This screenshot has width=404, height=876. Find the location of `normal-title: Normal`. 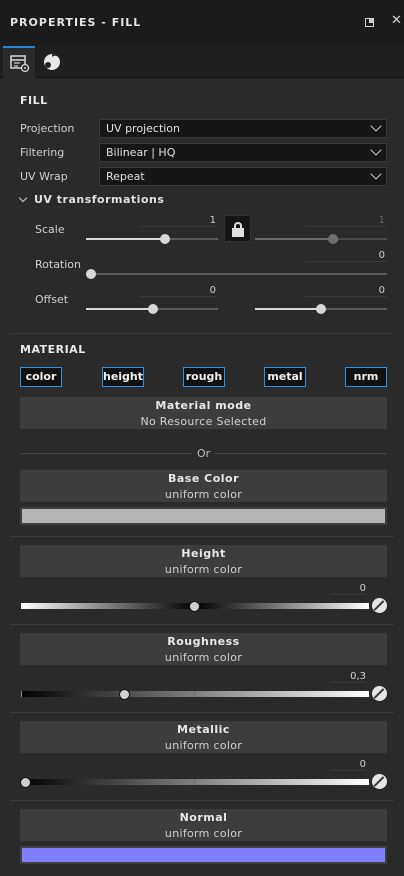

normal-title: Normal is located at coordinates (203, 817).